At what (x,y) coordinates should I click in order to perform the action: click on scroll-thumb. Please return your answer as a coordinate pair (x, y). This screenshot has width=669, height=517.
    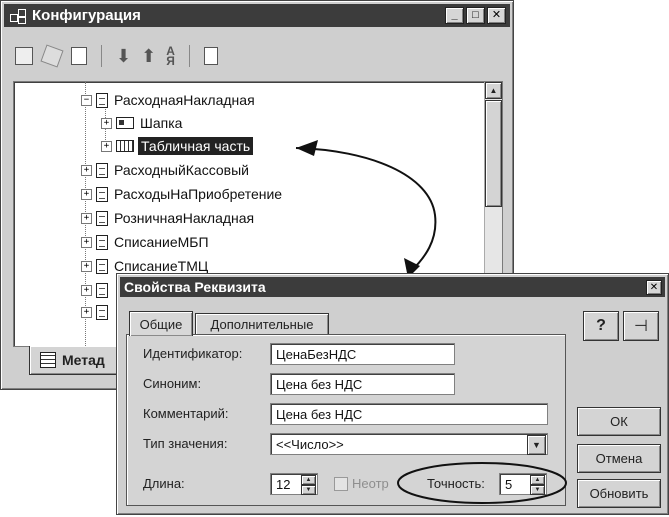
    Looking at the image, I should click on (493, 153).